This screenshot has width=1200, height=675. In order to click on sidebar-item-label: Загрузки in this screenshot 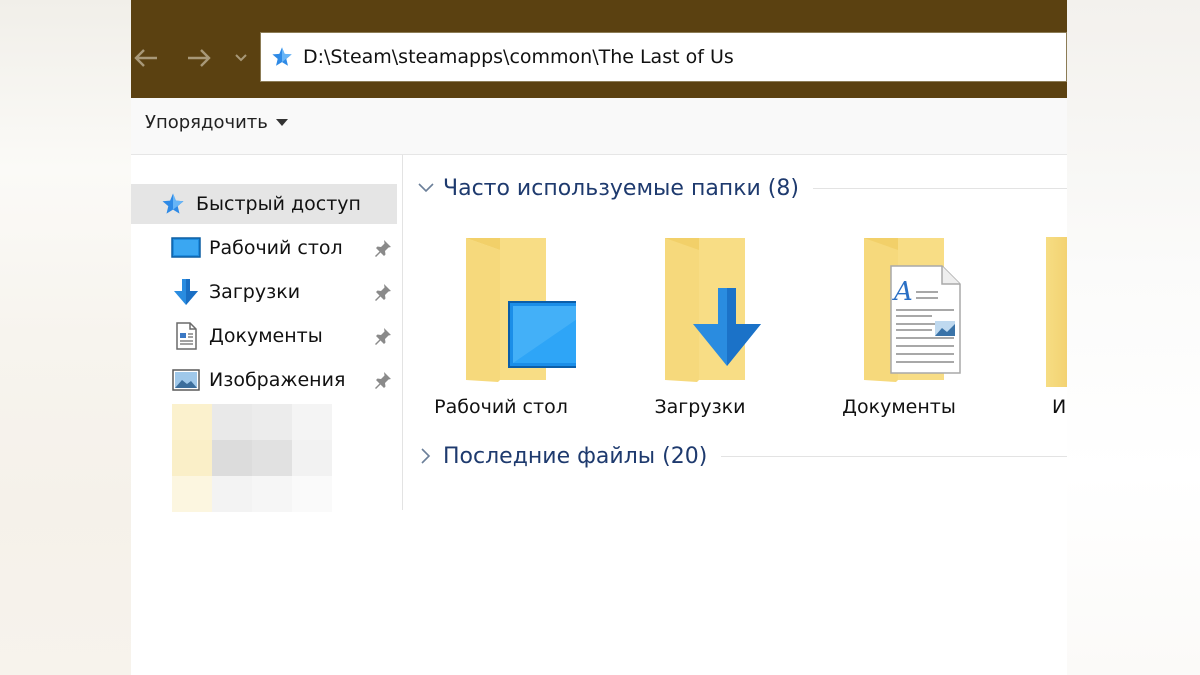, I will do `click(255, 292)`.